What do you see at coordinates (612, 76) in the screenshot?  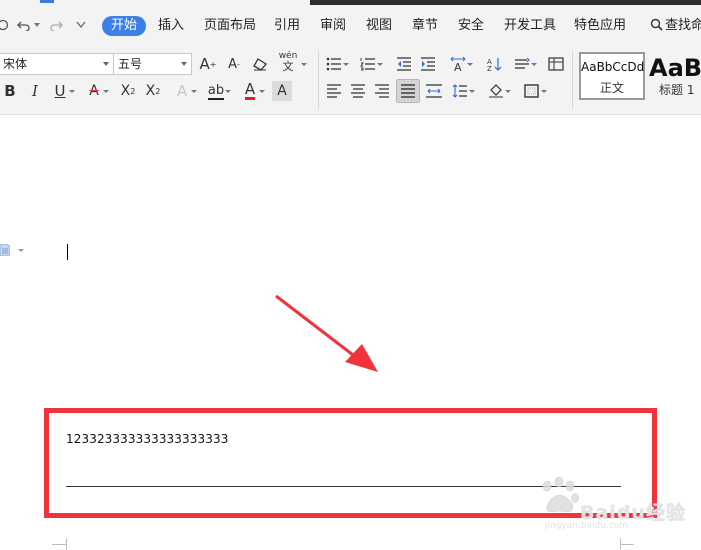 I see `style-normal: AaBbCcDd 正文` at bounding box center [612, 76].